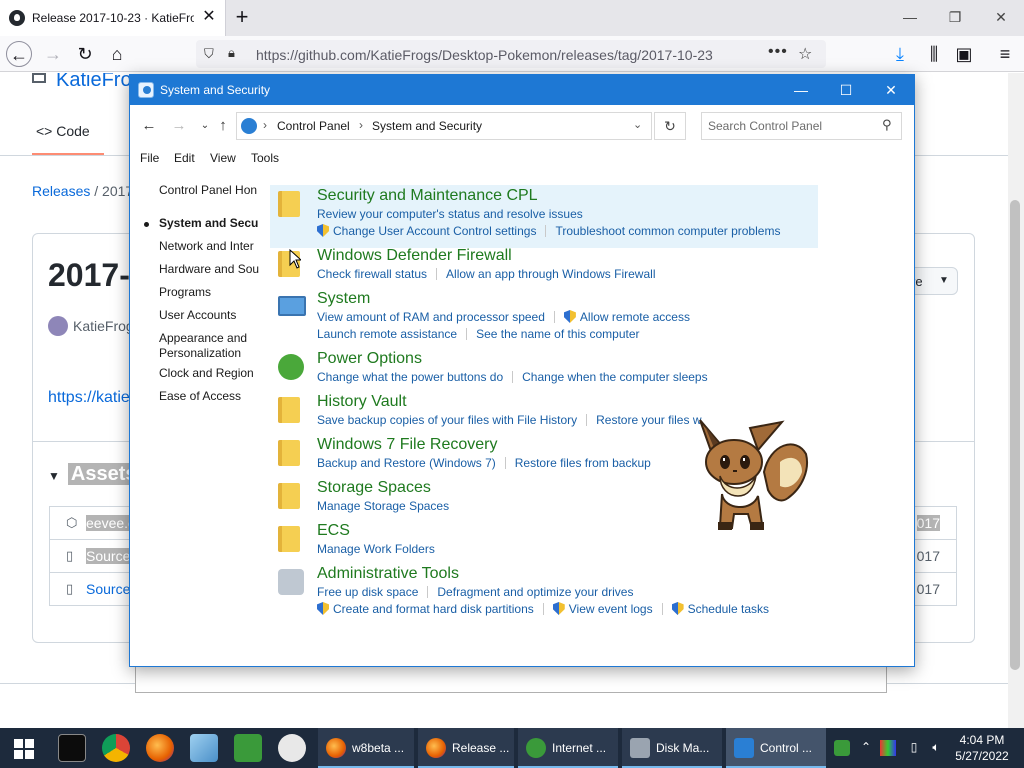 The height and width of the screenshot is (768, 1024). I want to click on cp-search-input, so click(788, 126).